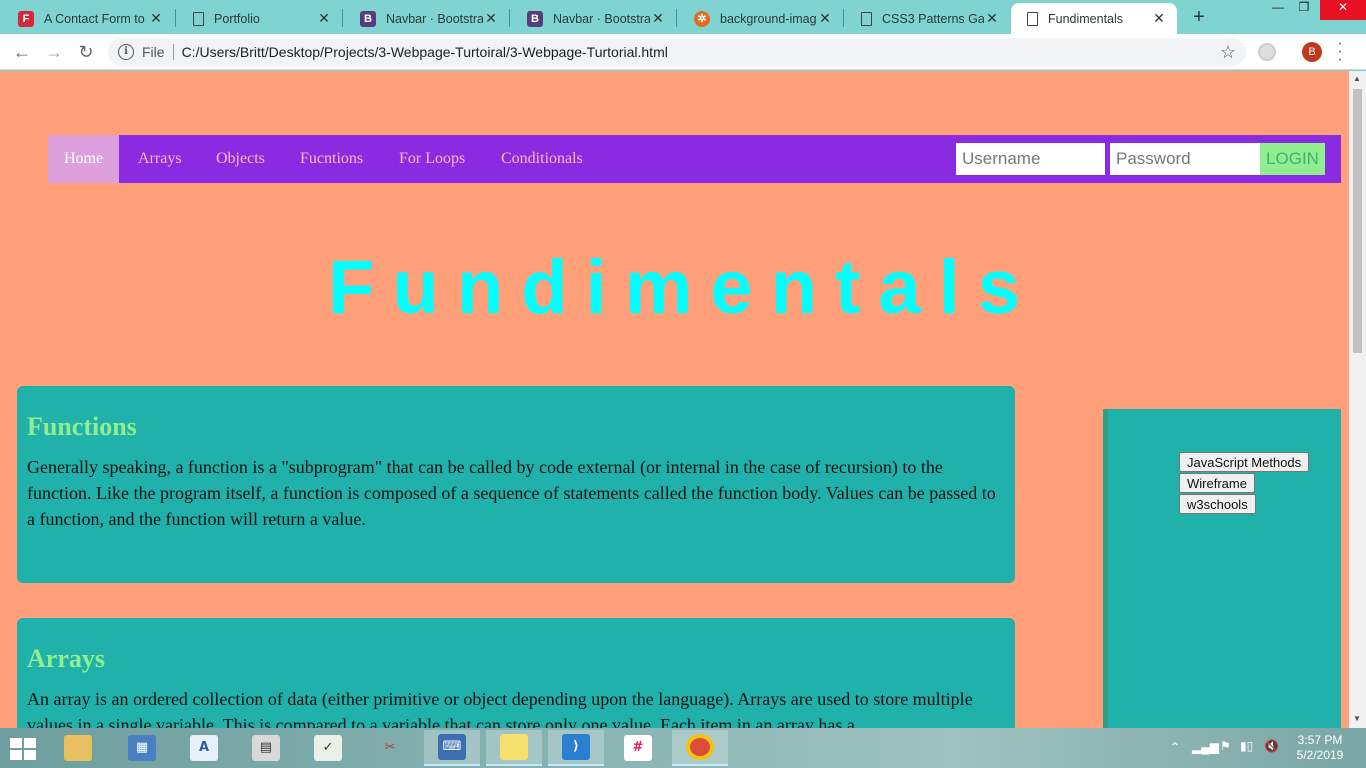 This screenshot has width=1366, height=768. What do you see at coordinates (26, 18) in the screenshot?
I see `formstack-icon: F` at bounding box center [26, 18].